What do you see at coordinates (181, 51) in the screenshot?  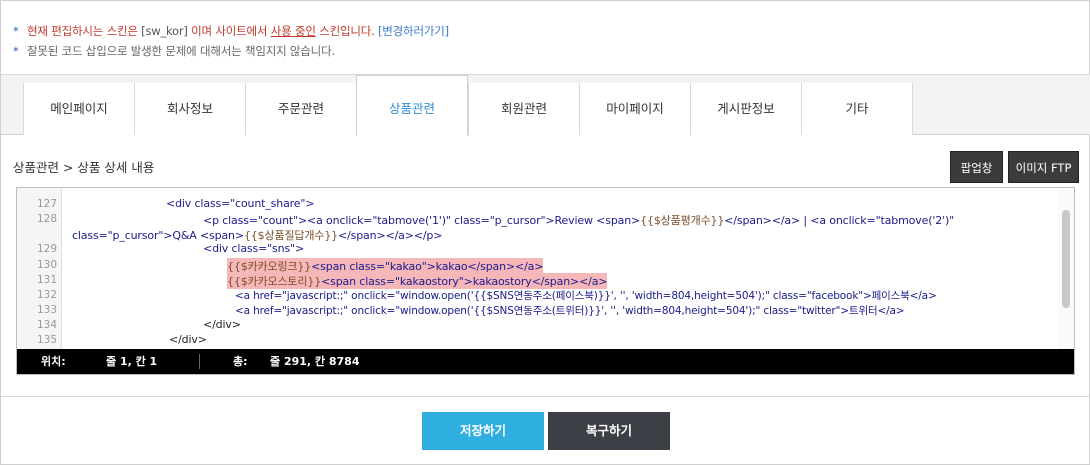 I see `warning-text: 잘못된 코드 삽입으로 발생한 문제에 대해서는 책임지지 않습니다.` at bounding box center [181, 51].